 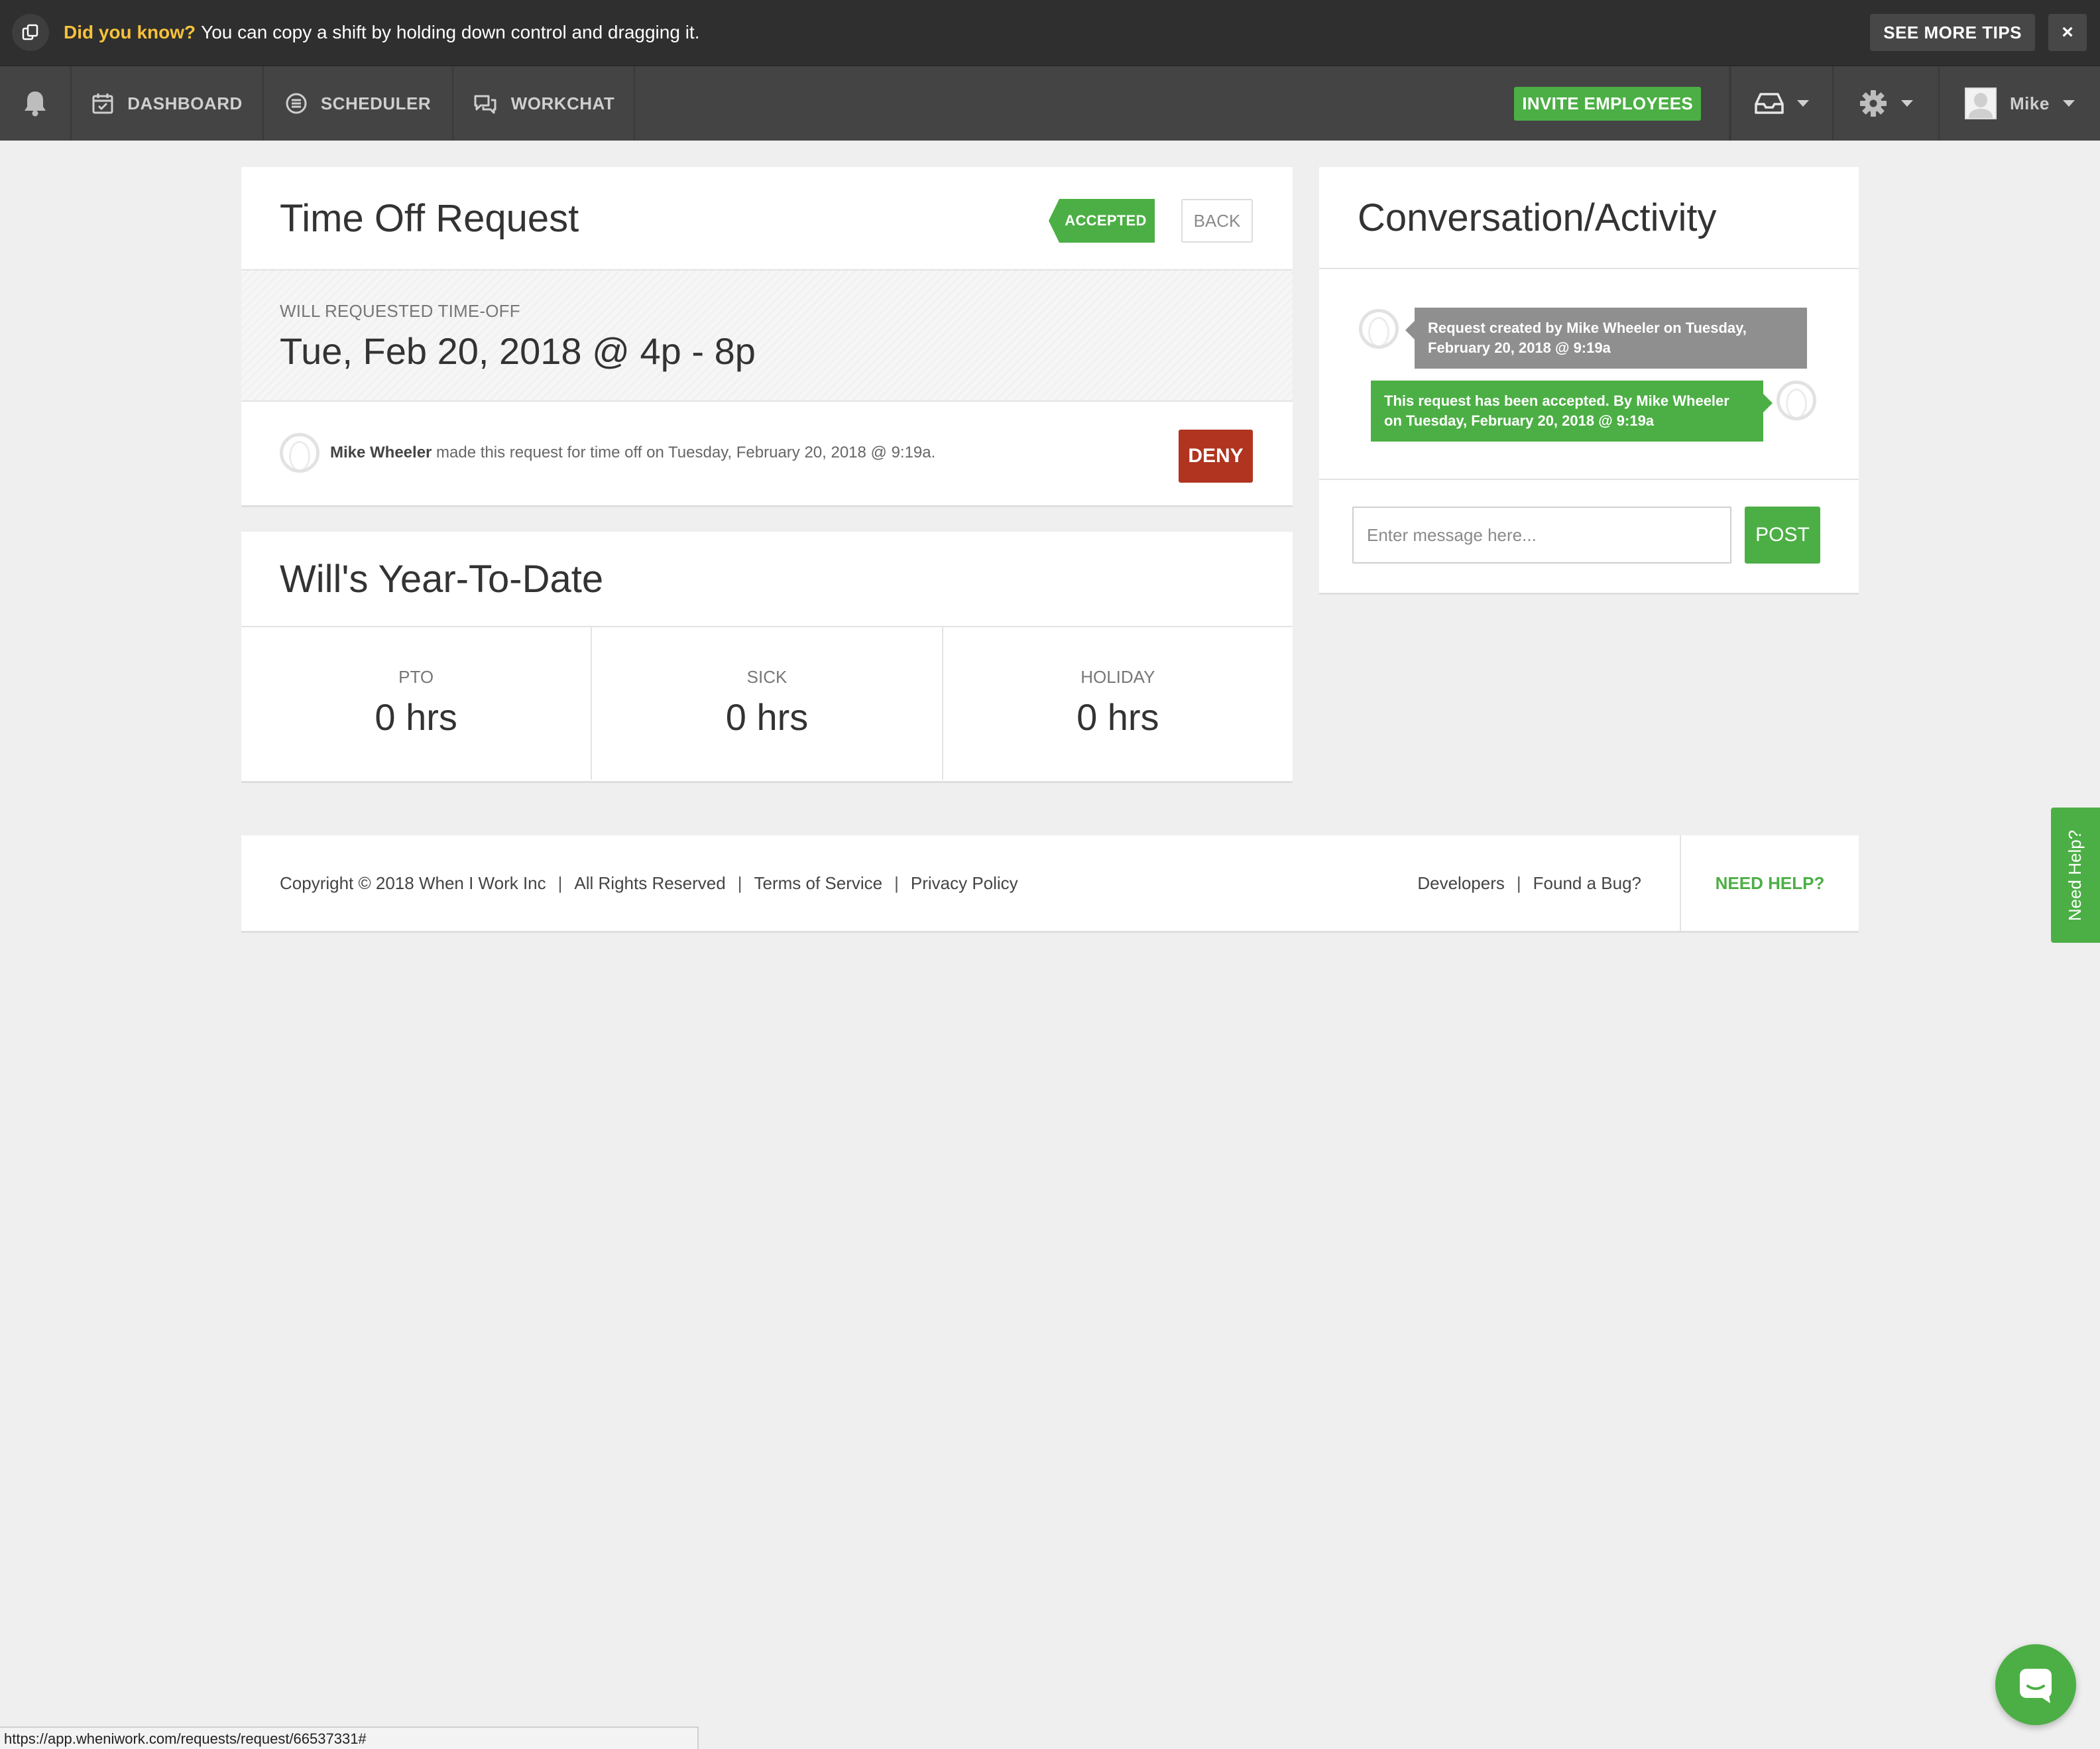 What do you see at coordinates (518, 351) in the screenshot?
I see `time-off-range-value: Tue, Feb 20, 2018 @ 4p - 8p` at bounding box center [518, 351].